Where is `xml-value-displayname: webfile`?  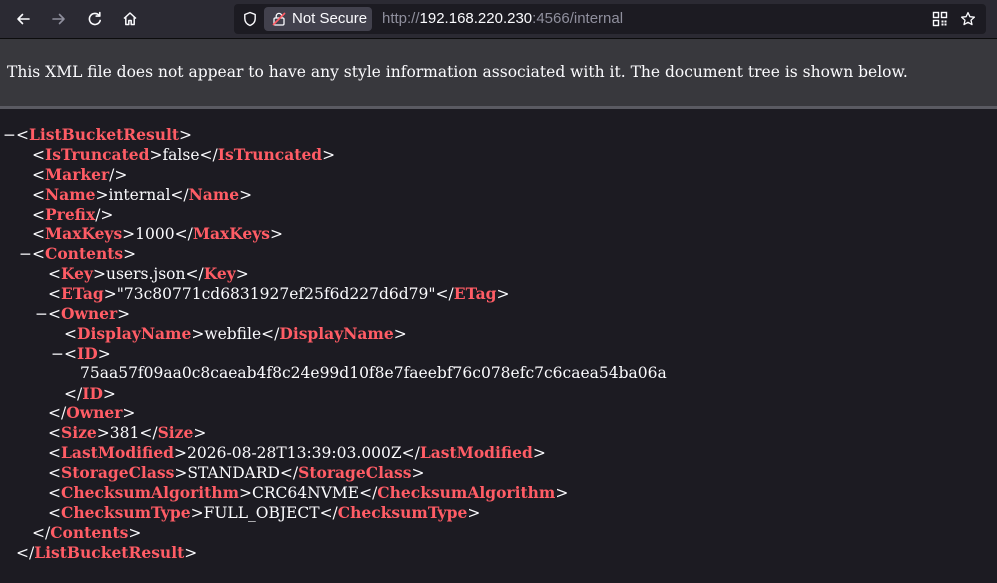 xml-value-displayname: webfile is located at coordinates (233, 333).